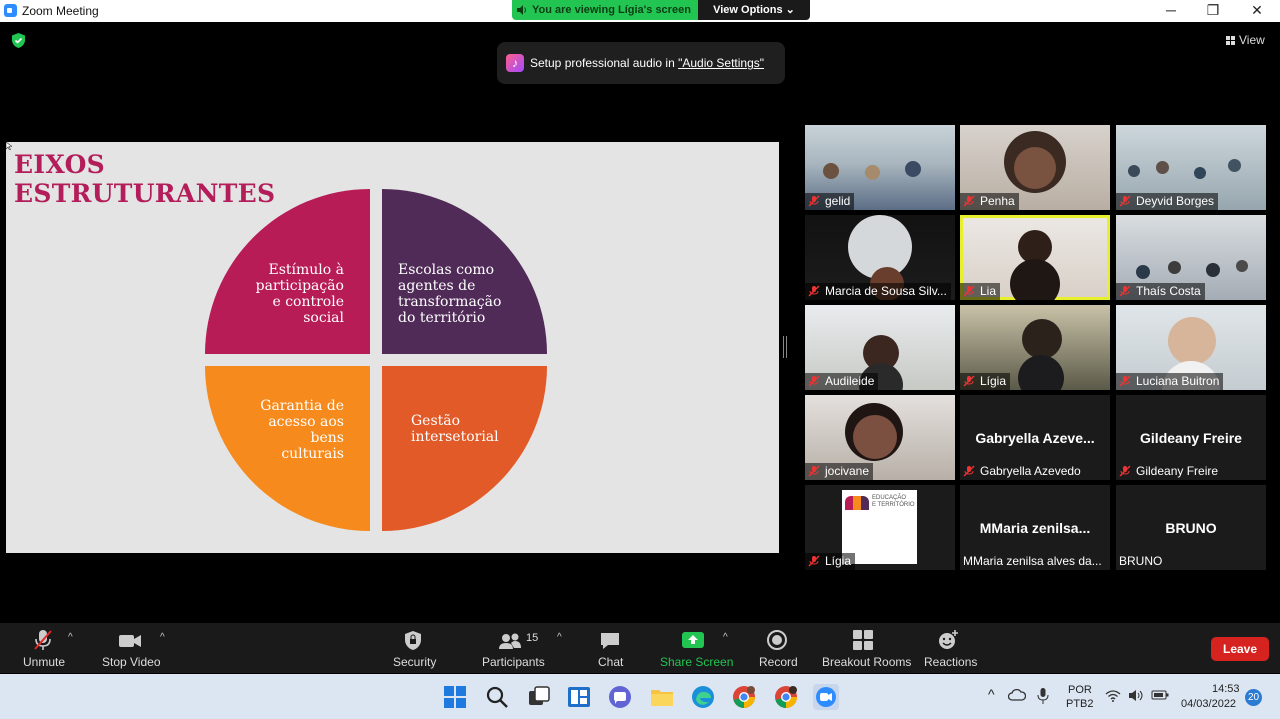  What do you see at coordinates (70, 637) in the screenshot?
I see `audio-options-chevron-icon: ^` at bounding box center [70, 637].